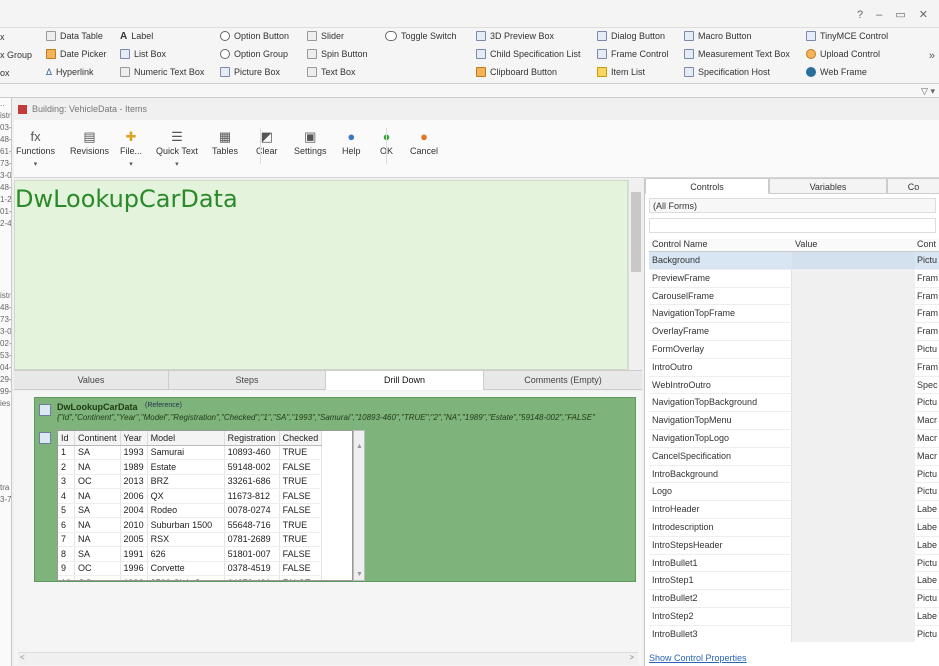  Describe the element at coordinates (136, 36) in the screenshot. I see `ribbon-label: A Label` at that location.